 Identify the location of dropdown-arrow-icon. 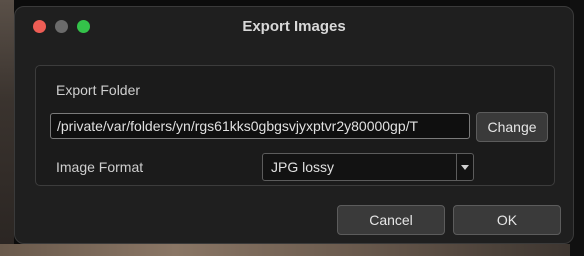
(464, 167).